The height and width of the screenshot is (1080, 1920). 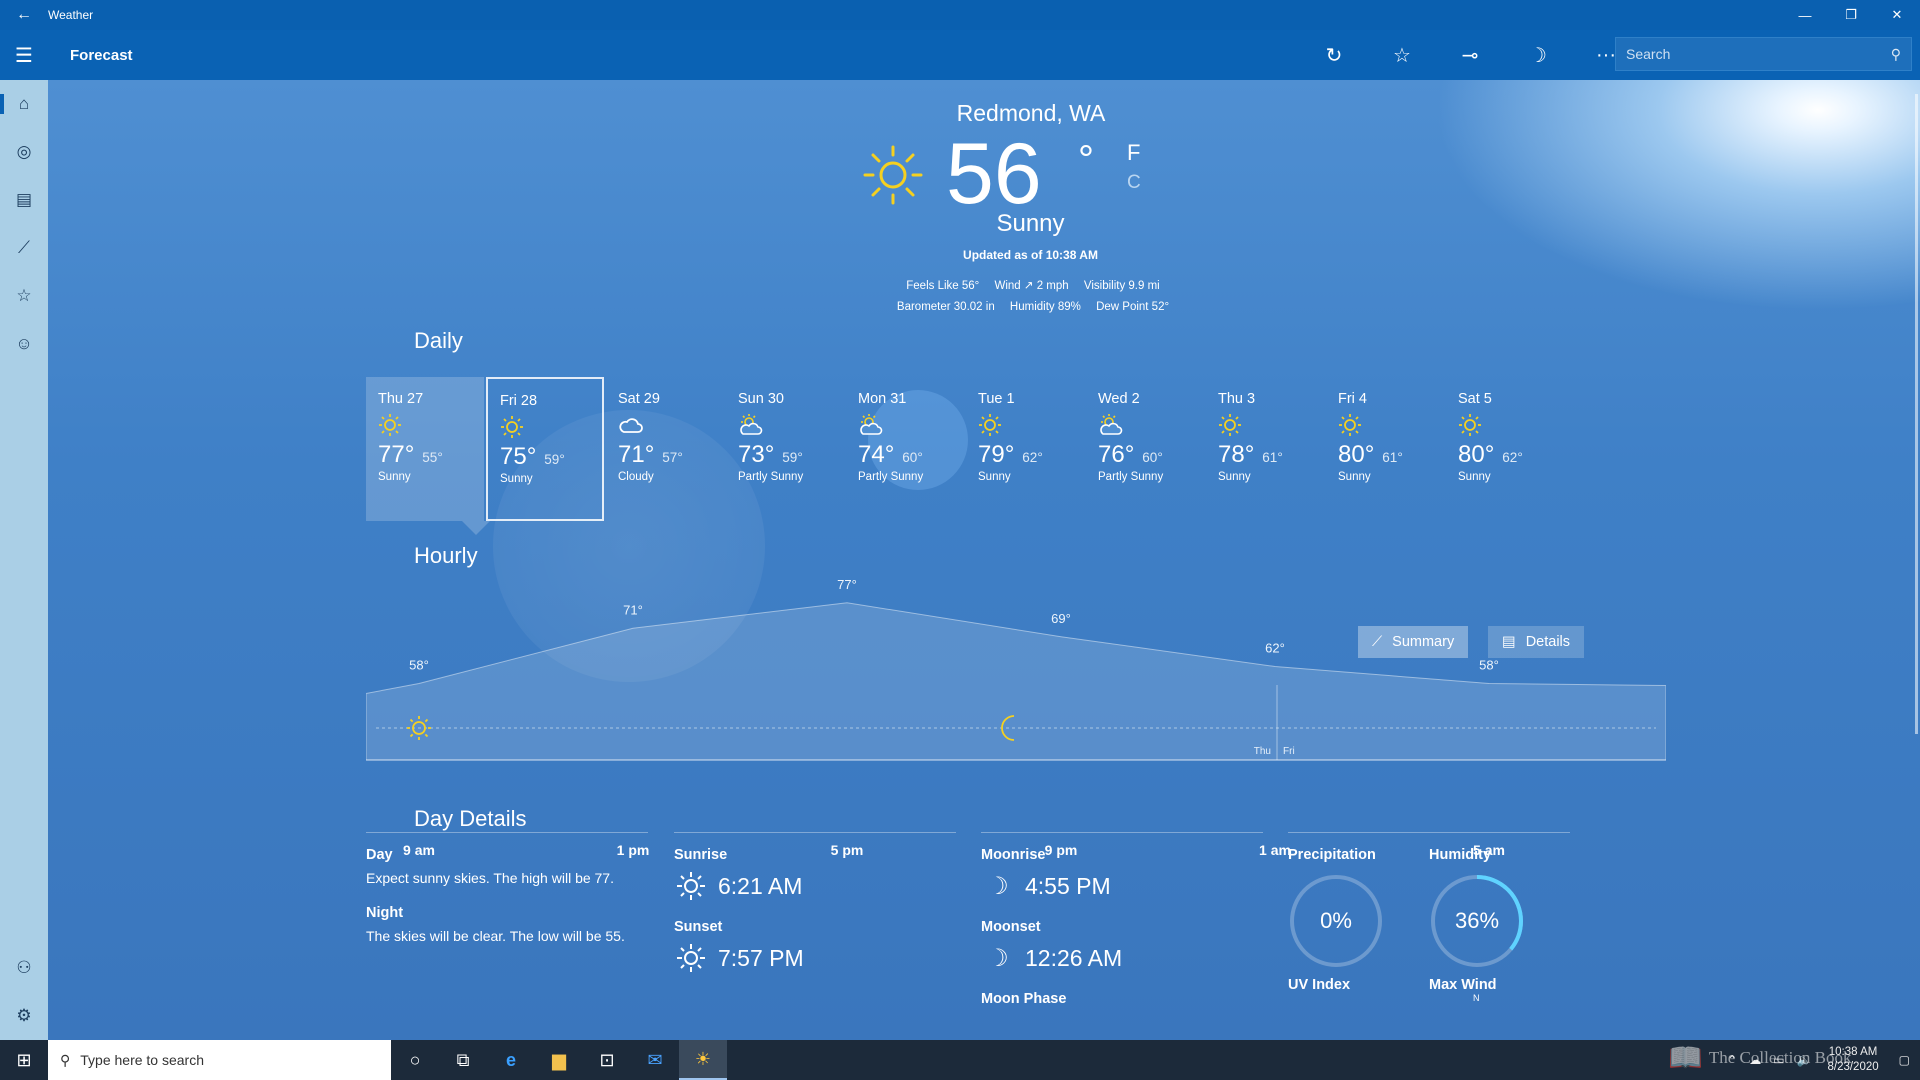 I want to click on day-high: 75°, so click(x=518, y=456).